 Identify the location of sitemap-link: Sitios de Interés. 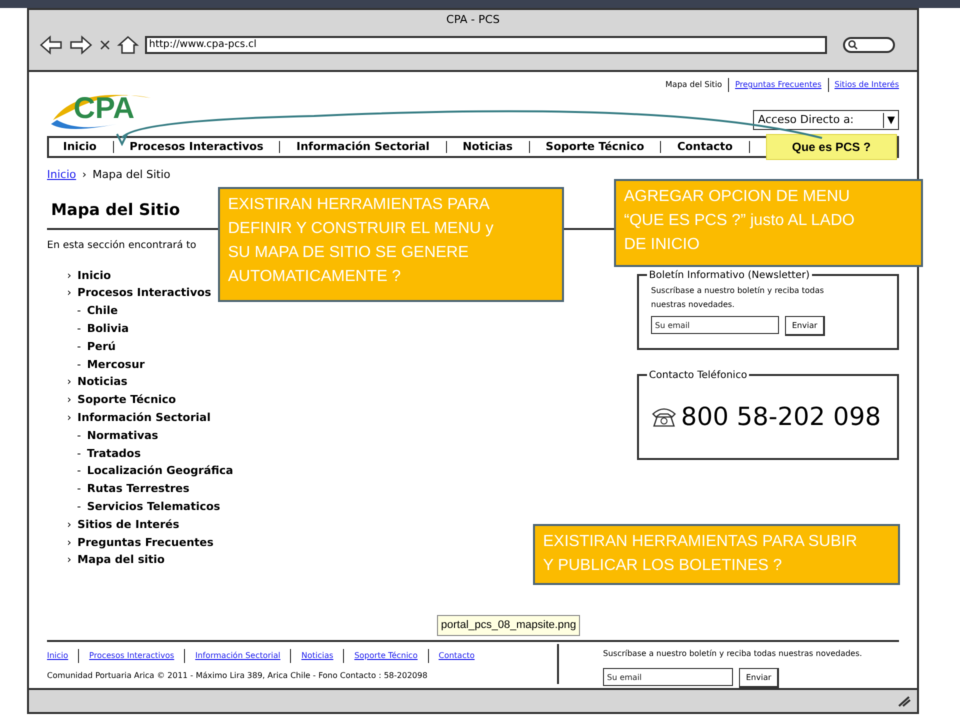
(128, 525).